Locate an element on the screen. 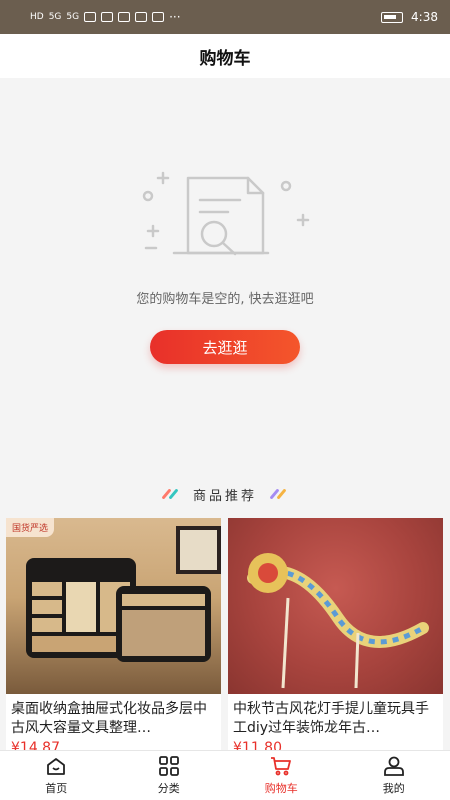 This screenshot has height=800, width=450. tab-label: 购物车 is located at coordinates (281, 788).